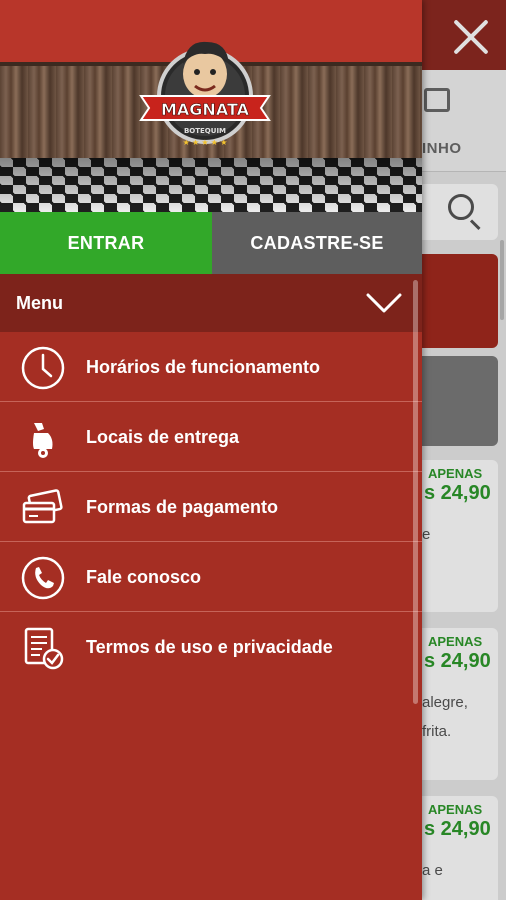 The image size is (506, 900). I want to click on drawer-scrollbar, so click(415, 492).